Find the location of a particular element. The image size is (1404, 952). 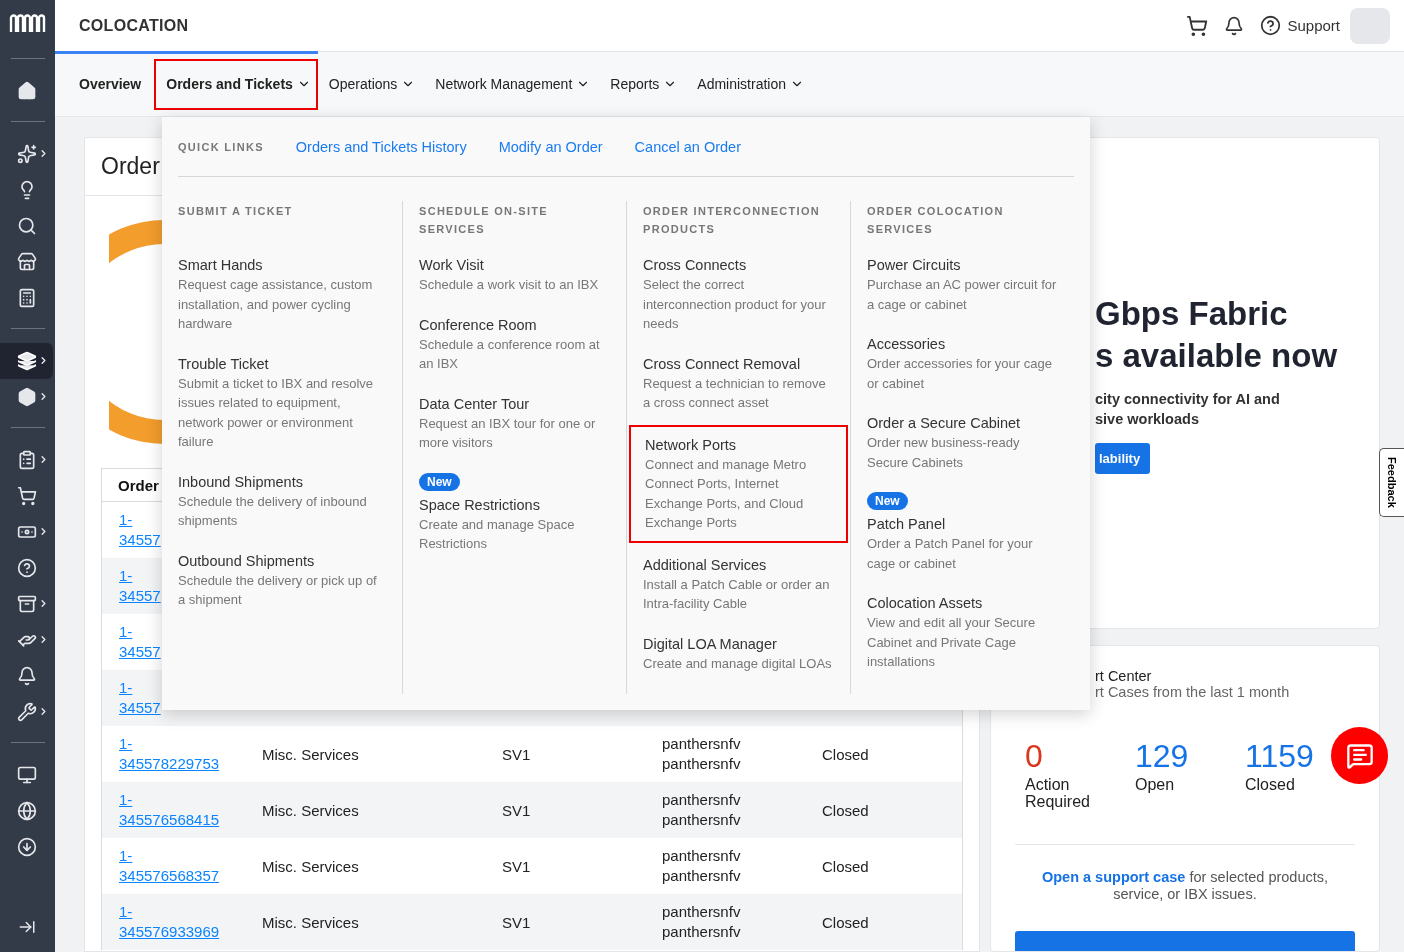

menu-item-description: View and edit all your Secure Cabinet and Private Cage installations is located at coordinates (952, 642).